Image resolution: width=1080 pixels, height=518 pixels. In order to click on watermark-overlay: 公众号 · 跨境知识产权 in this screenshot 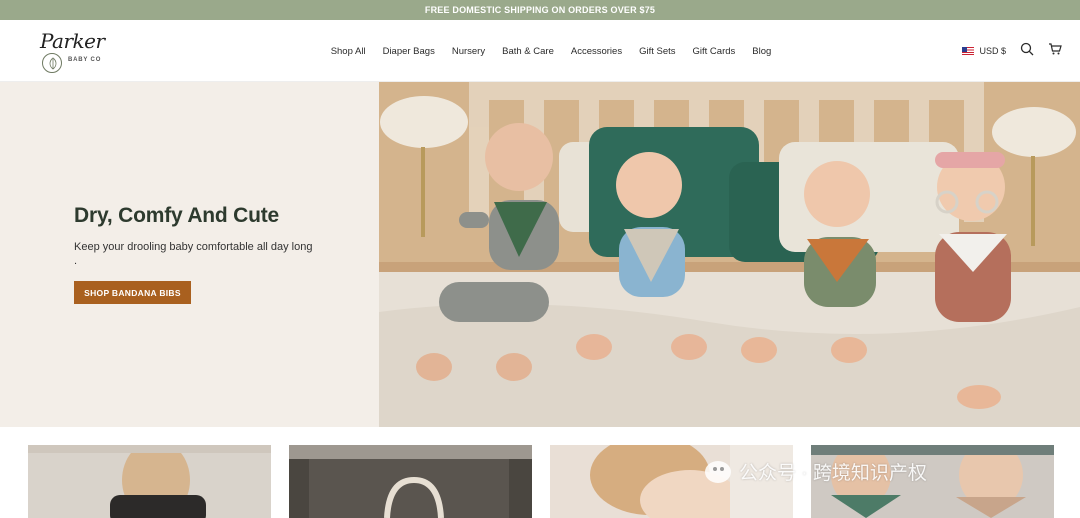, I will do `click(816, 471)`.